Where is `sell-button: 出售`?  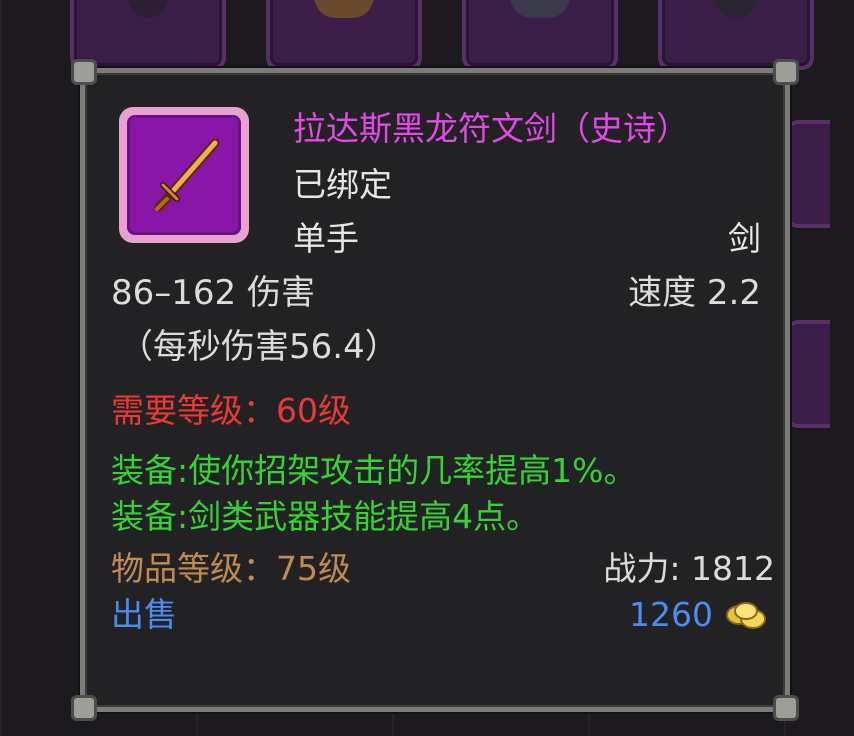 sell-button: 出售 is located at coordinates (144, 615).